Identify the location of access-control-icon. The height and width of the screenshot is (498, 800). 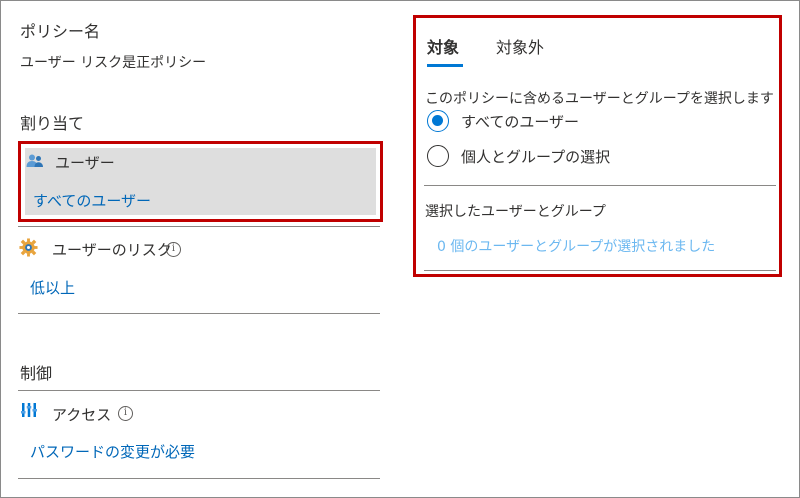
(29, 410).